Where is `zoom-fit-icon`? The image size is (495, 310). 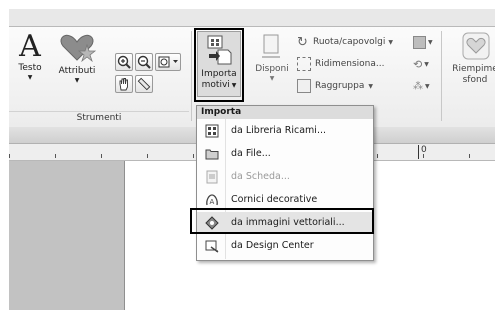
zoom-fit-icon is located at coordinates (168, 62).